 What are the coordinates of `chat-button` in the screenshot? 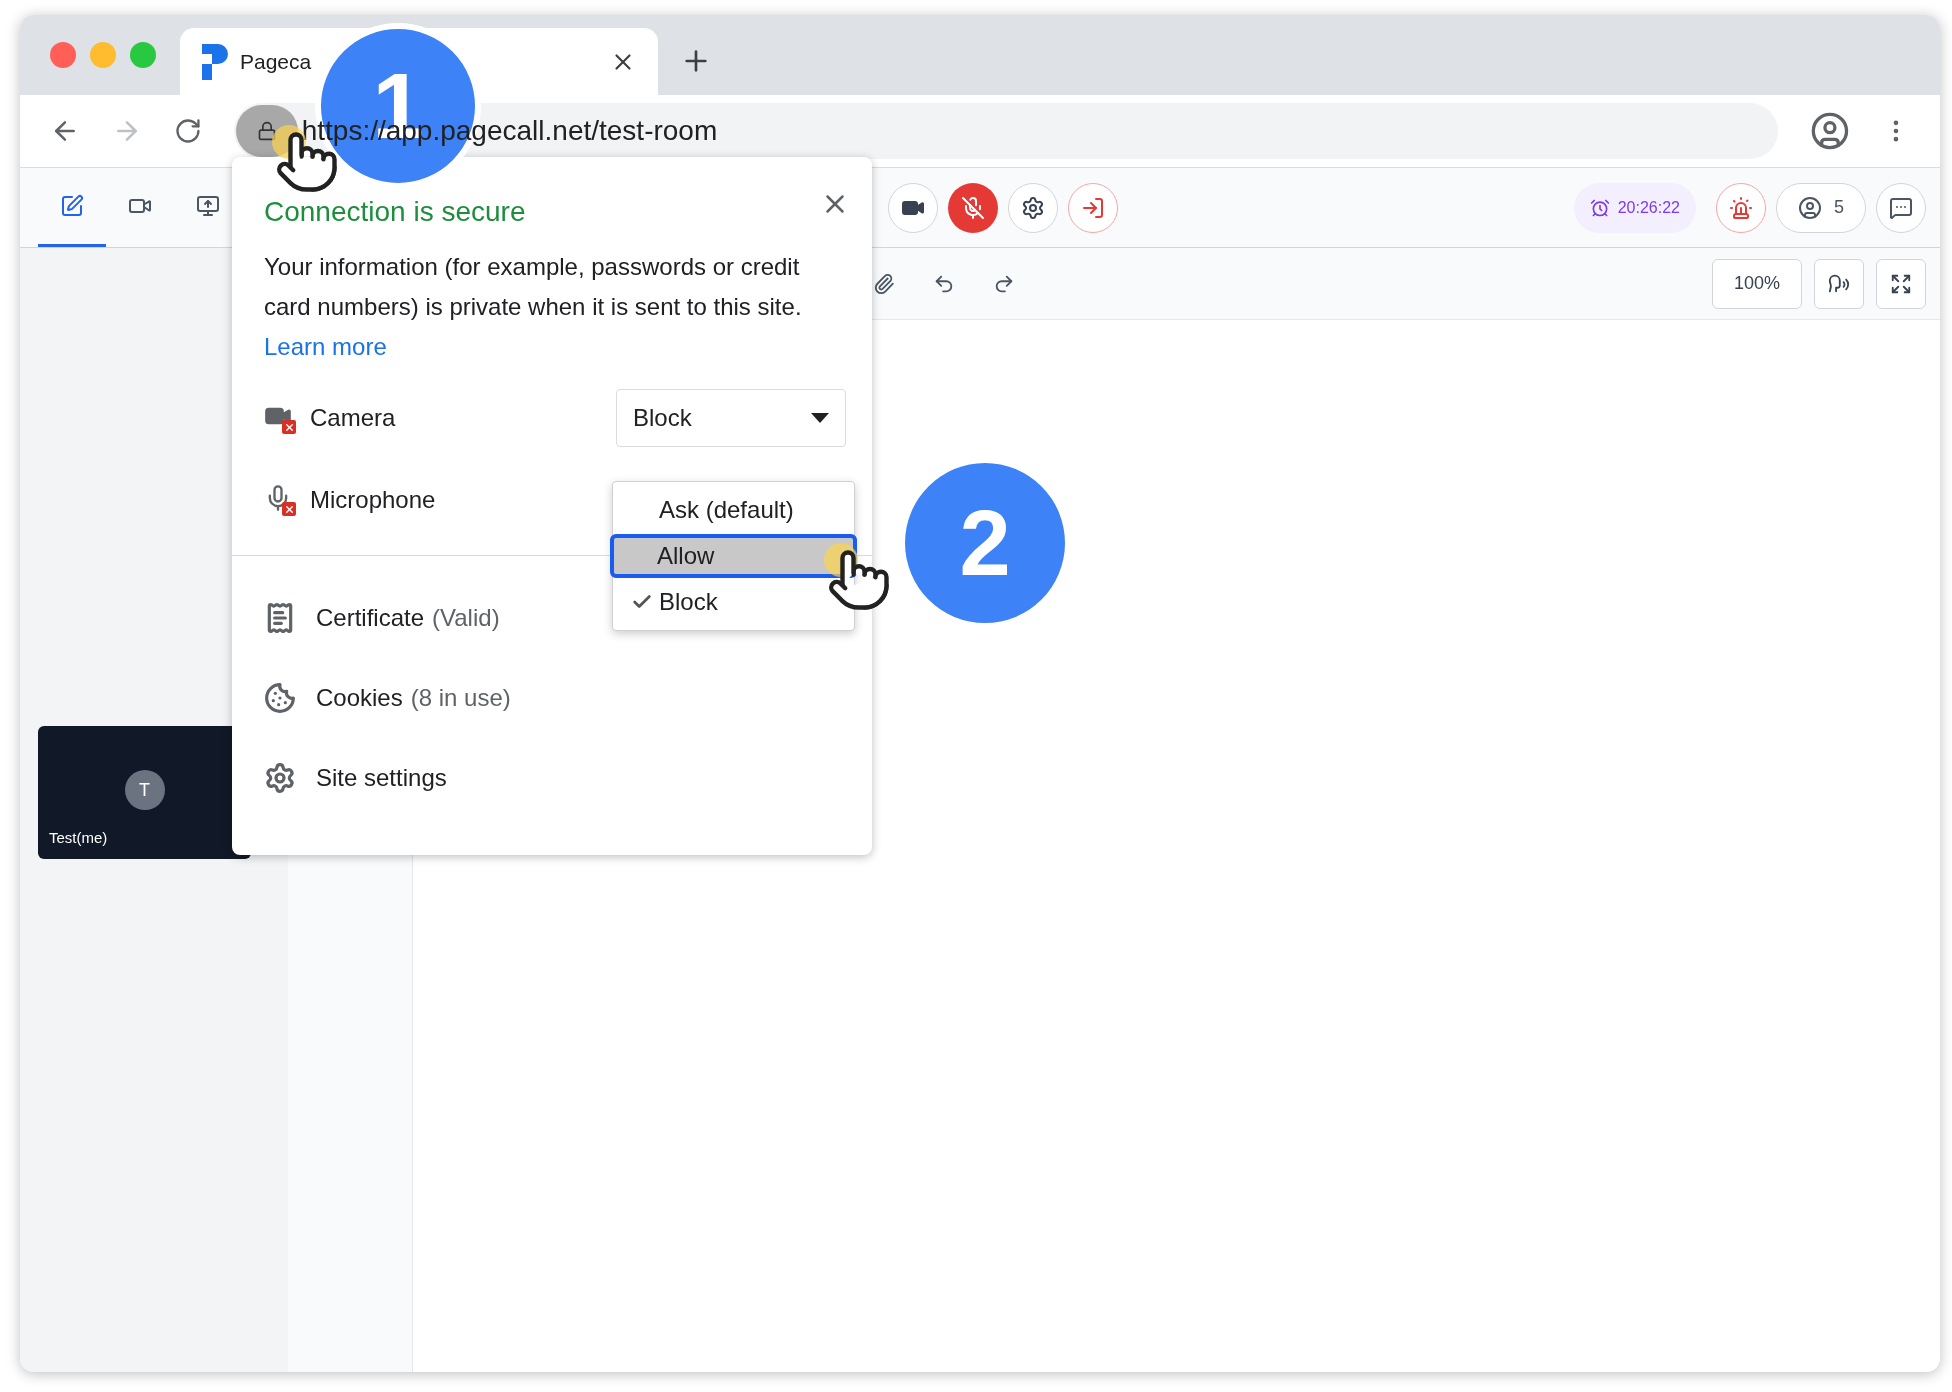 It's located at (1901, 207).